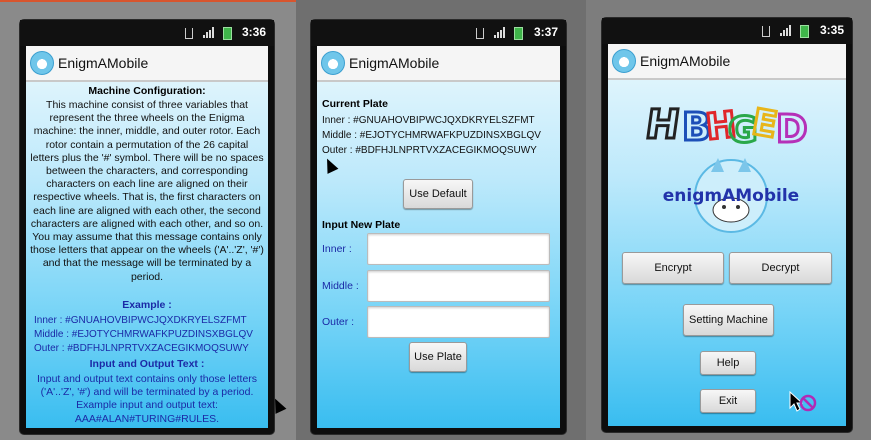  I want to click on setting-machine-button: Setting Machine, so click(728, 320).